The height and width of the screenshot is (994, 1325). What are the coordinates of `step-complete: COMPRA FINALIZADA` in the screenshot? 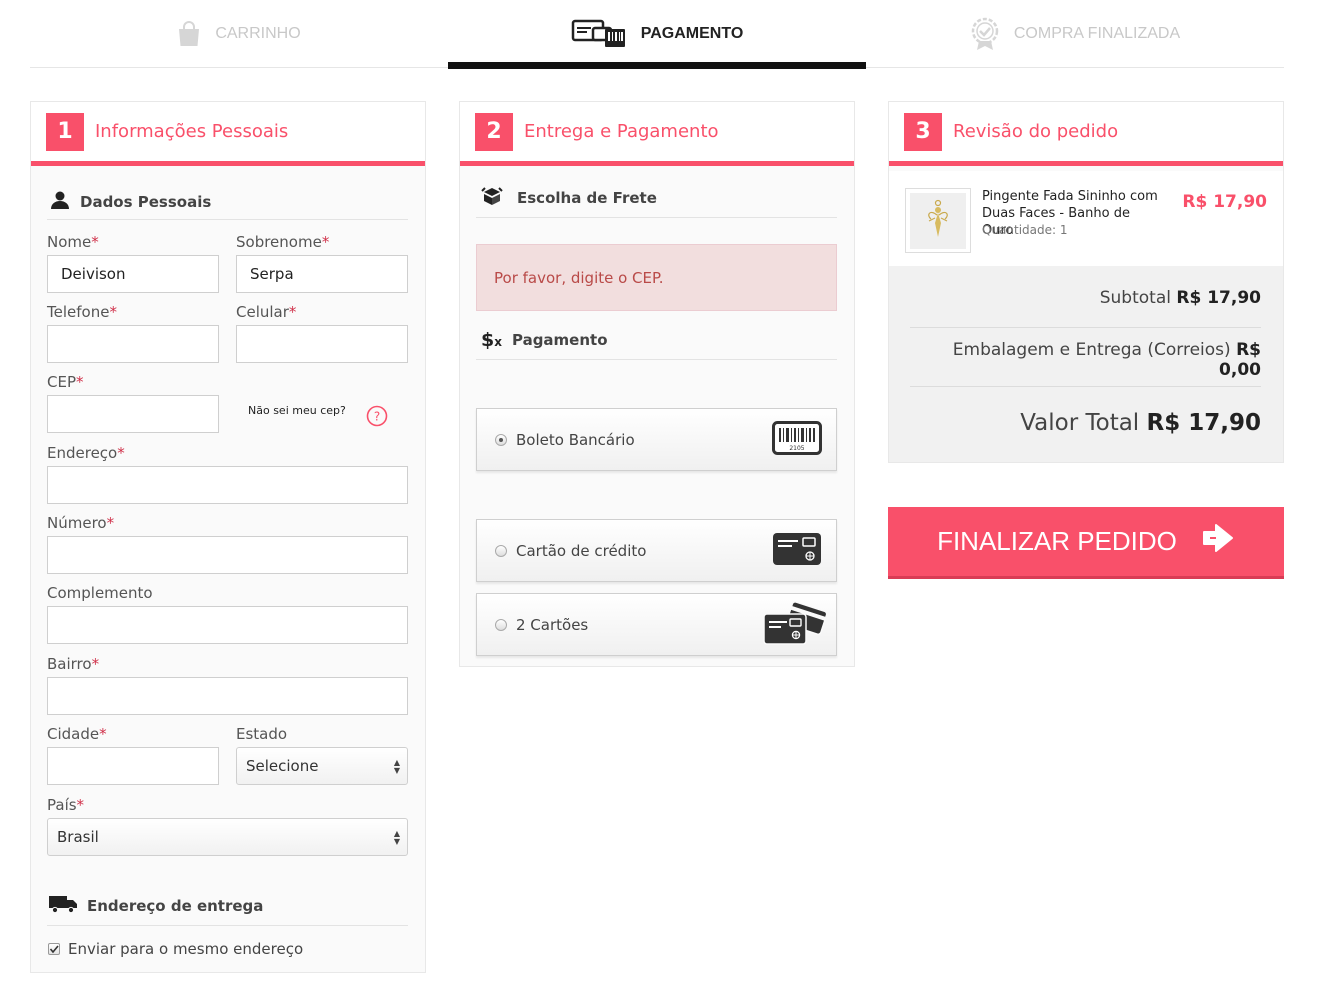 It's located at (1075, 34).